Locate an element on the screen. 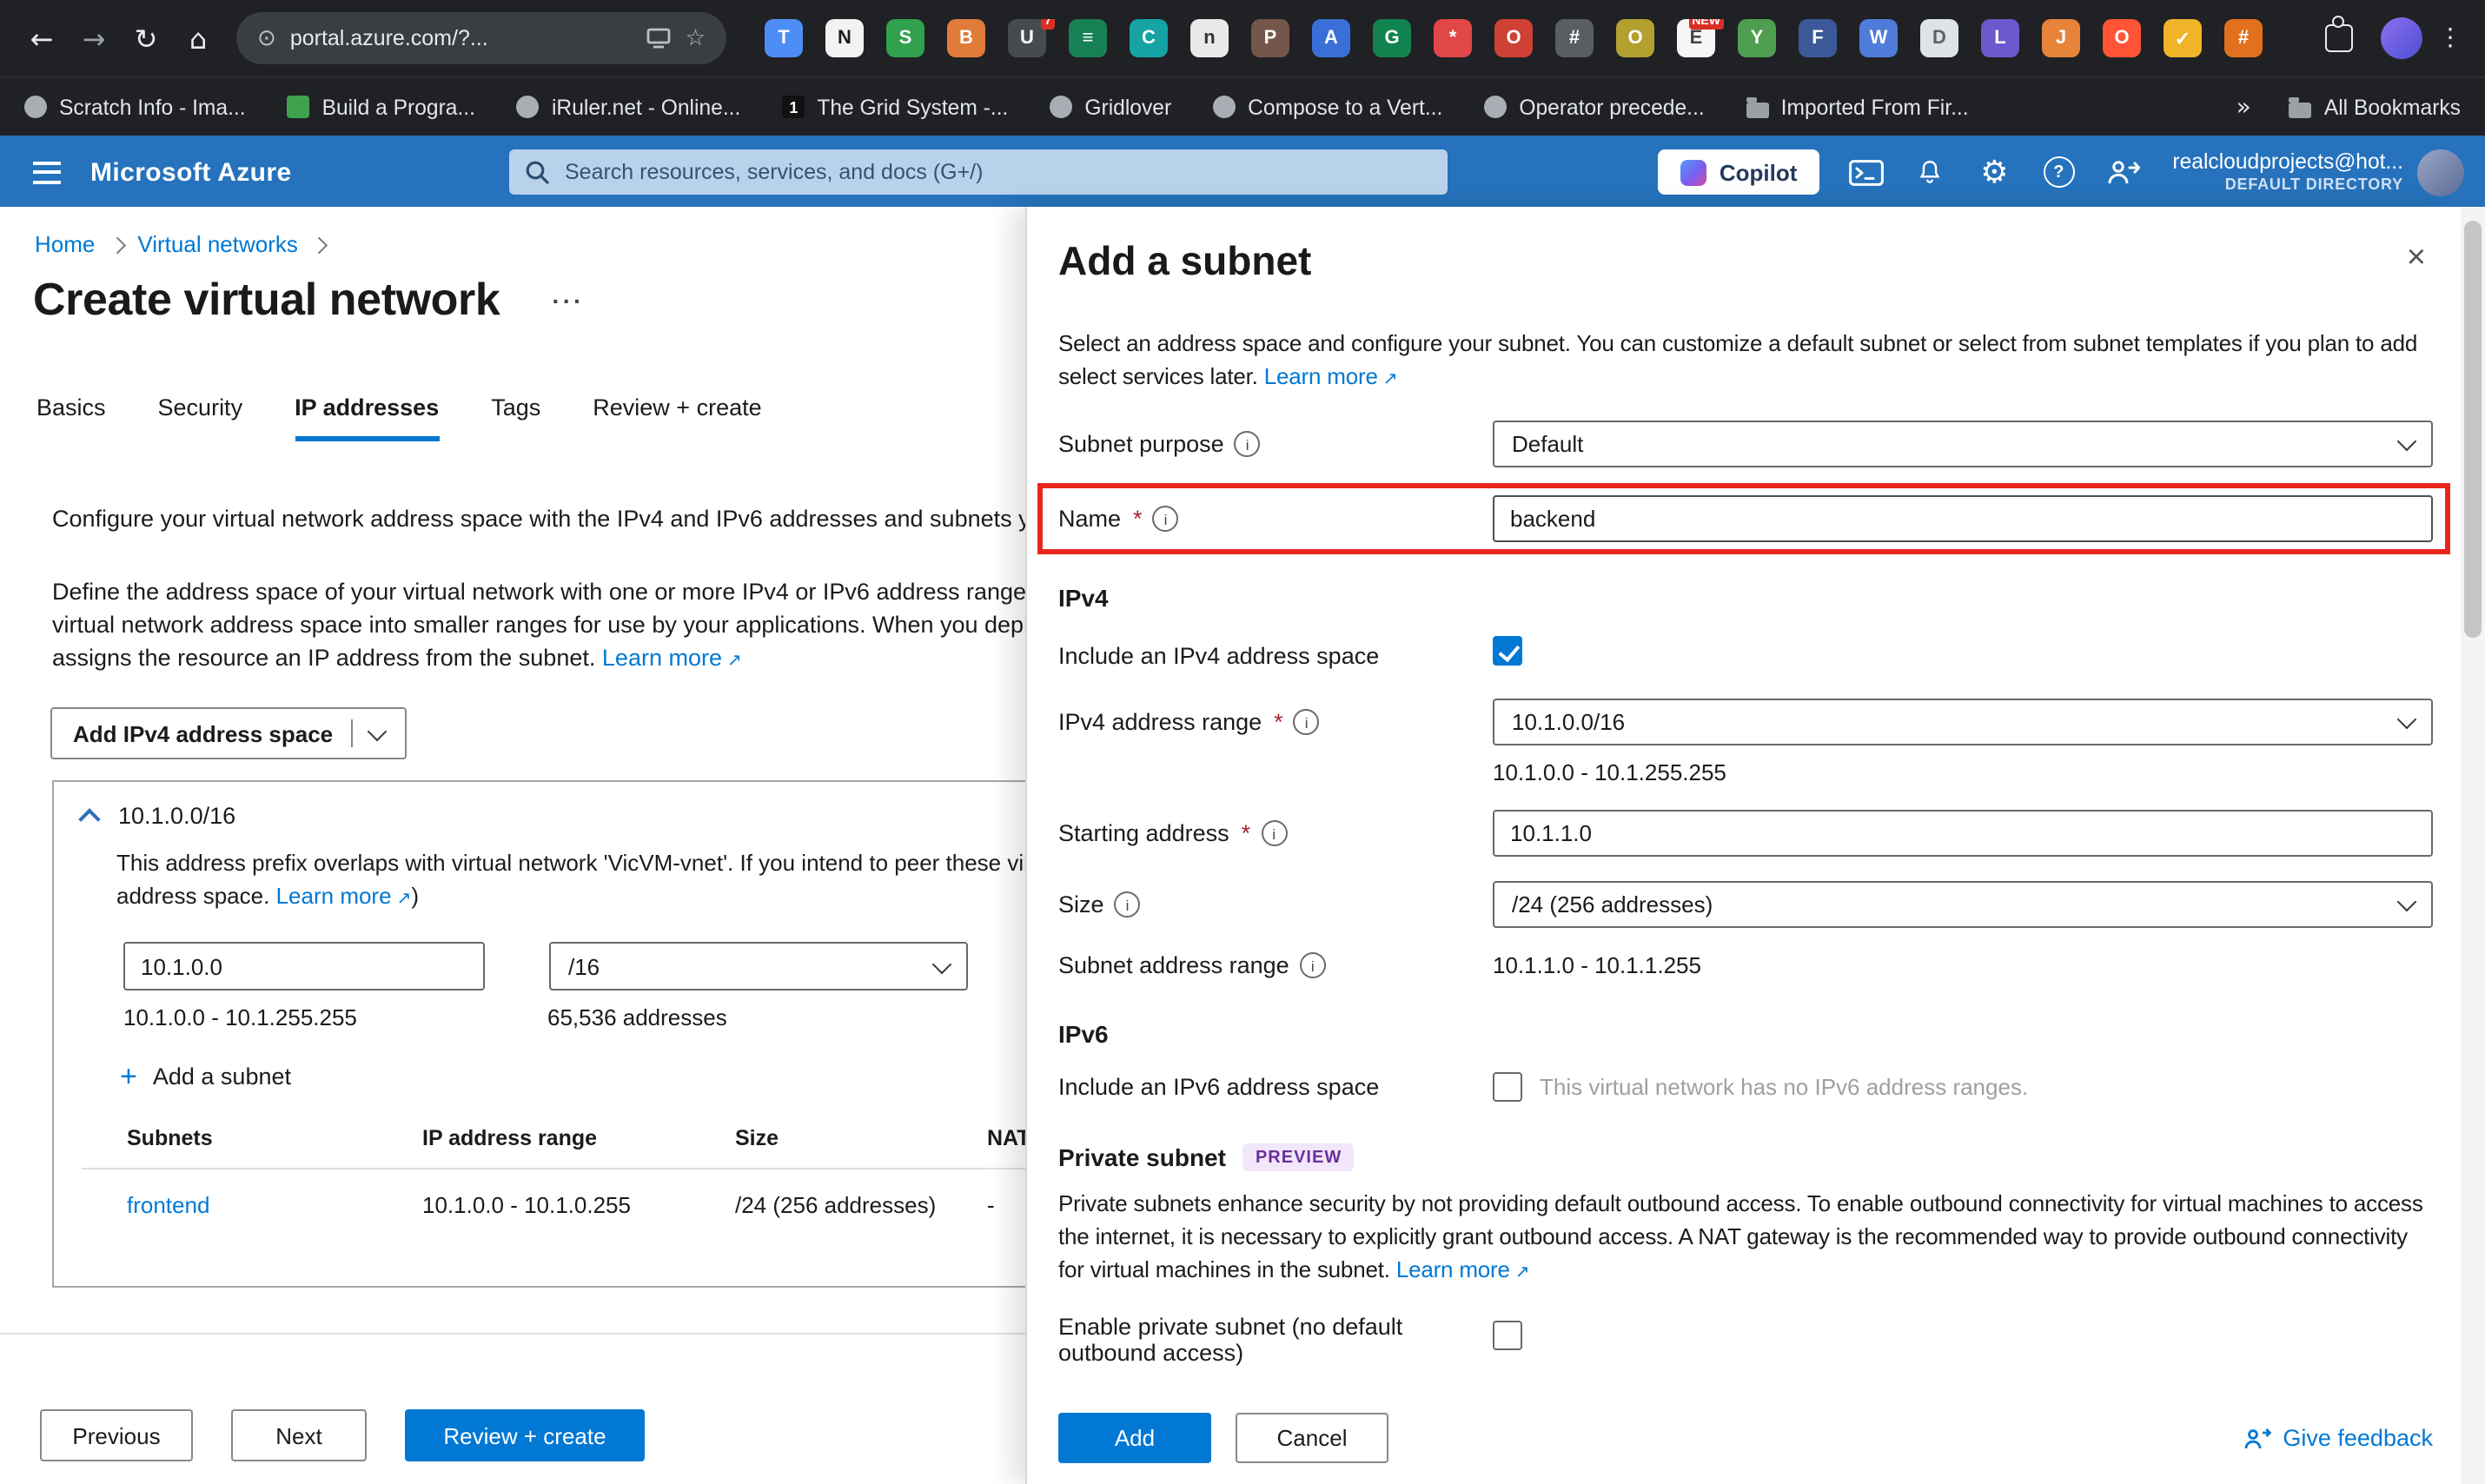 The height and width of the screenshot is (1484, 2485). global-search is located at coordinates (978, 172).